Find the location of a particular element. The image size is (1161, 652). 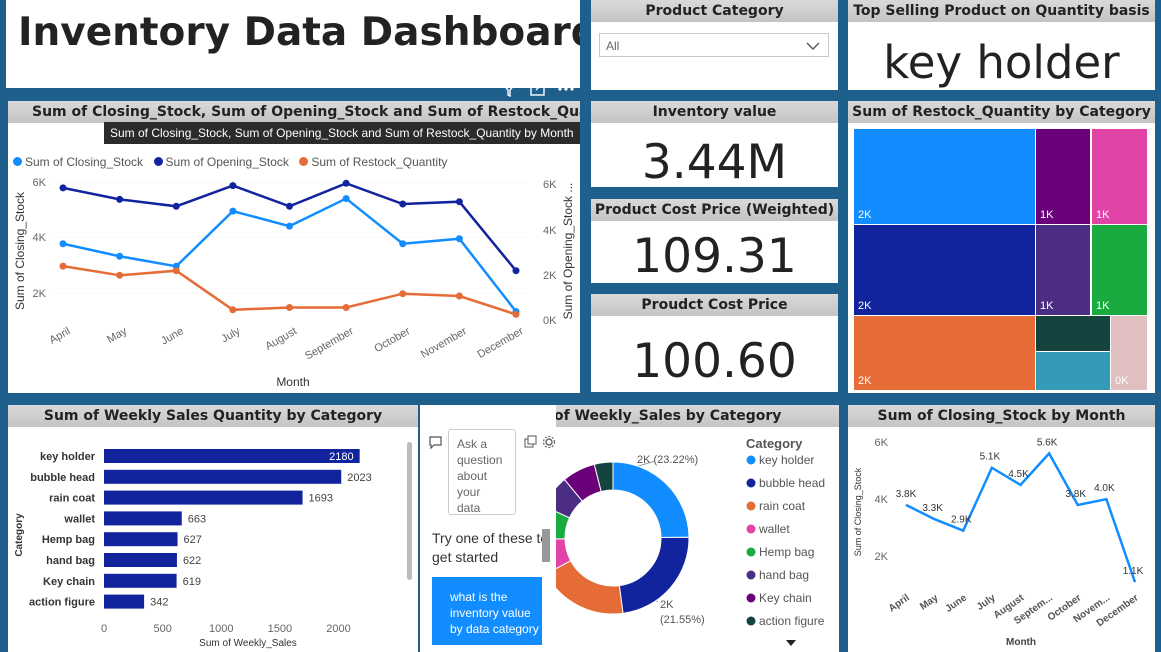

legend-item-label: hand bag is located at coordinates (784, 575).